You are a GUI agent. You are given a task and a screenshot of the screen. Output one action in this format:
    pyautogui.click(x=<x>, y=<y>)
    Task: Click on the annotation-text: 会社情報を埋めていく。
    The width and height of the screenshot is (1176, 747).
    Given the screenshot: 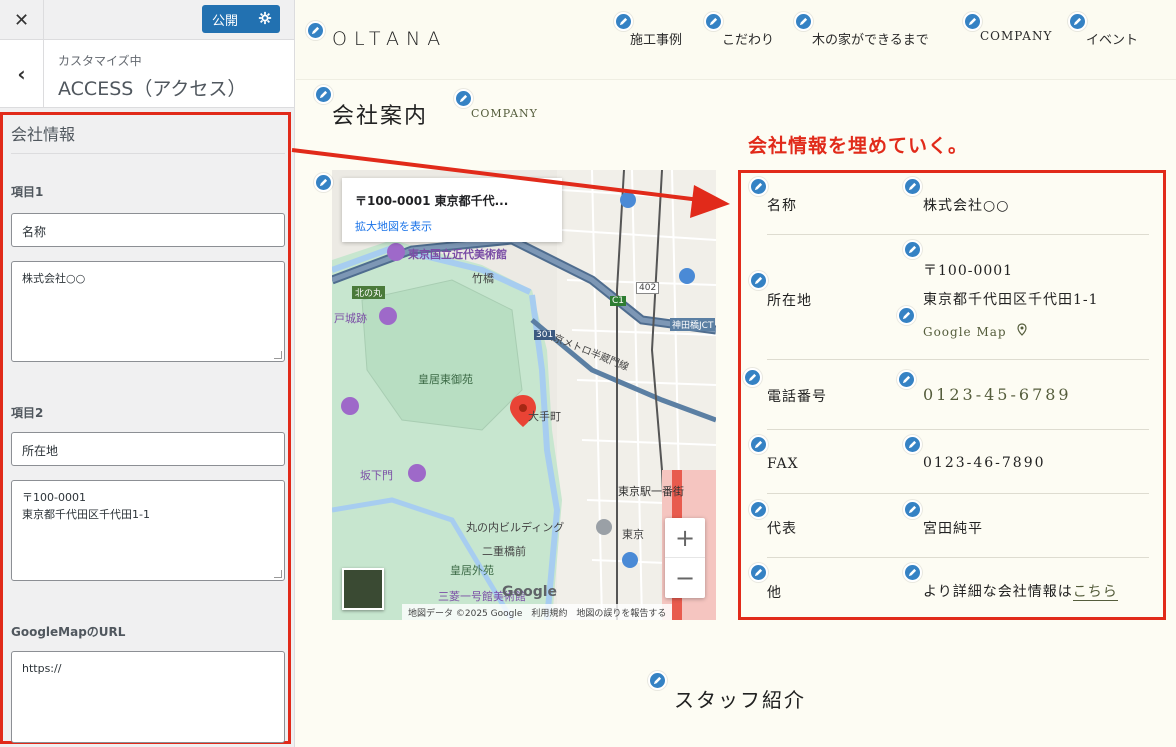 What is the action you would take?
    pyautogui.click(x=858, y=146)
    